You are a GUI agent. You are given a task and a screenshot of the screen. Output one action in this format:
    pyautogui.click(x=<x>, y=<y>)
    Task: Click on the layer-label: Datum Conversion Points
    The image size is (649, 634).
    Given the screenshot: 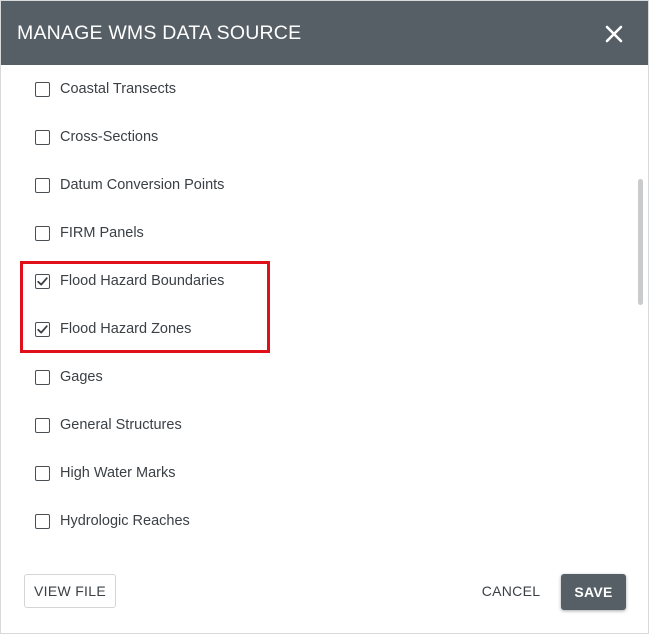 What is the action you would take?
    pyautogui.click(x=142, y=185)
    